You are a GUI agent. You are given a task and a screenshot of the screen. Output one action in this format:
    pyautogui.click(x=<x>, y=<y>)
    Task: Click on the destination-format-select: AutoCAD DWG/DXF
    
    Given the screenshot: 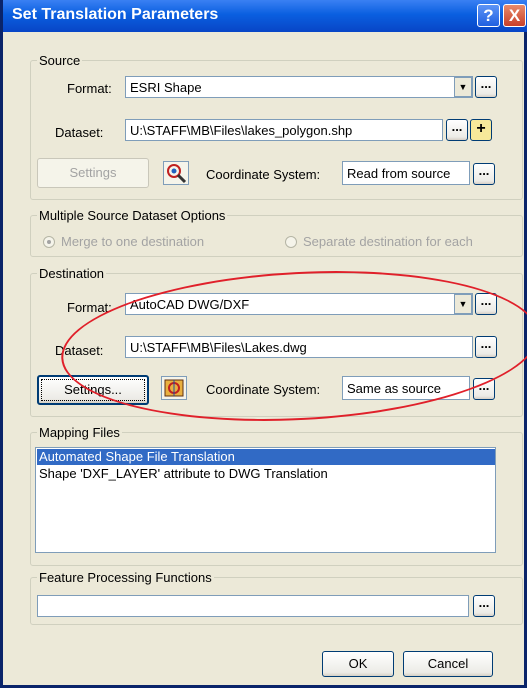 What is the action you would take?
    pyautogui.click(x=299, y=304)
    